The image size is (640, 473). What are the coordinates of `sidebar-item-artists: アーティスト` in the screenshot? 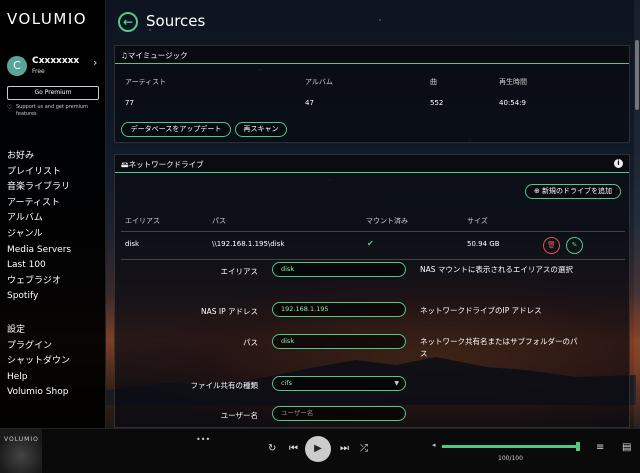 It's located at (39, 204).